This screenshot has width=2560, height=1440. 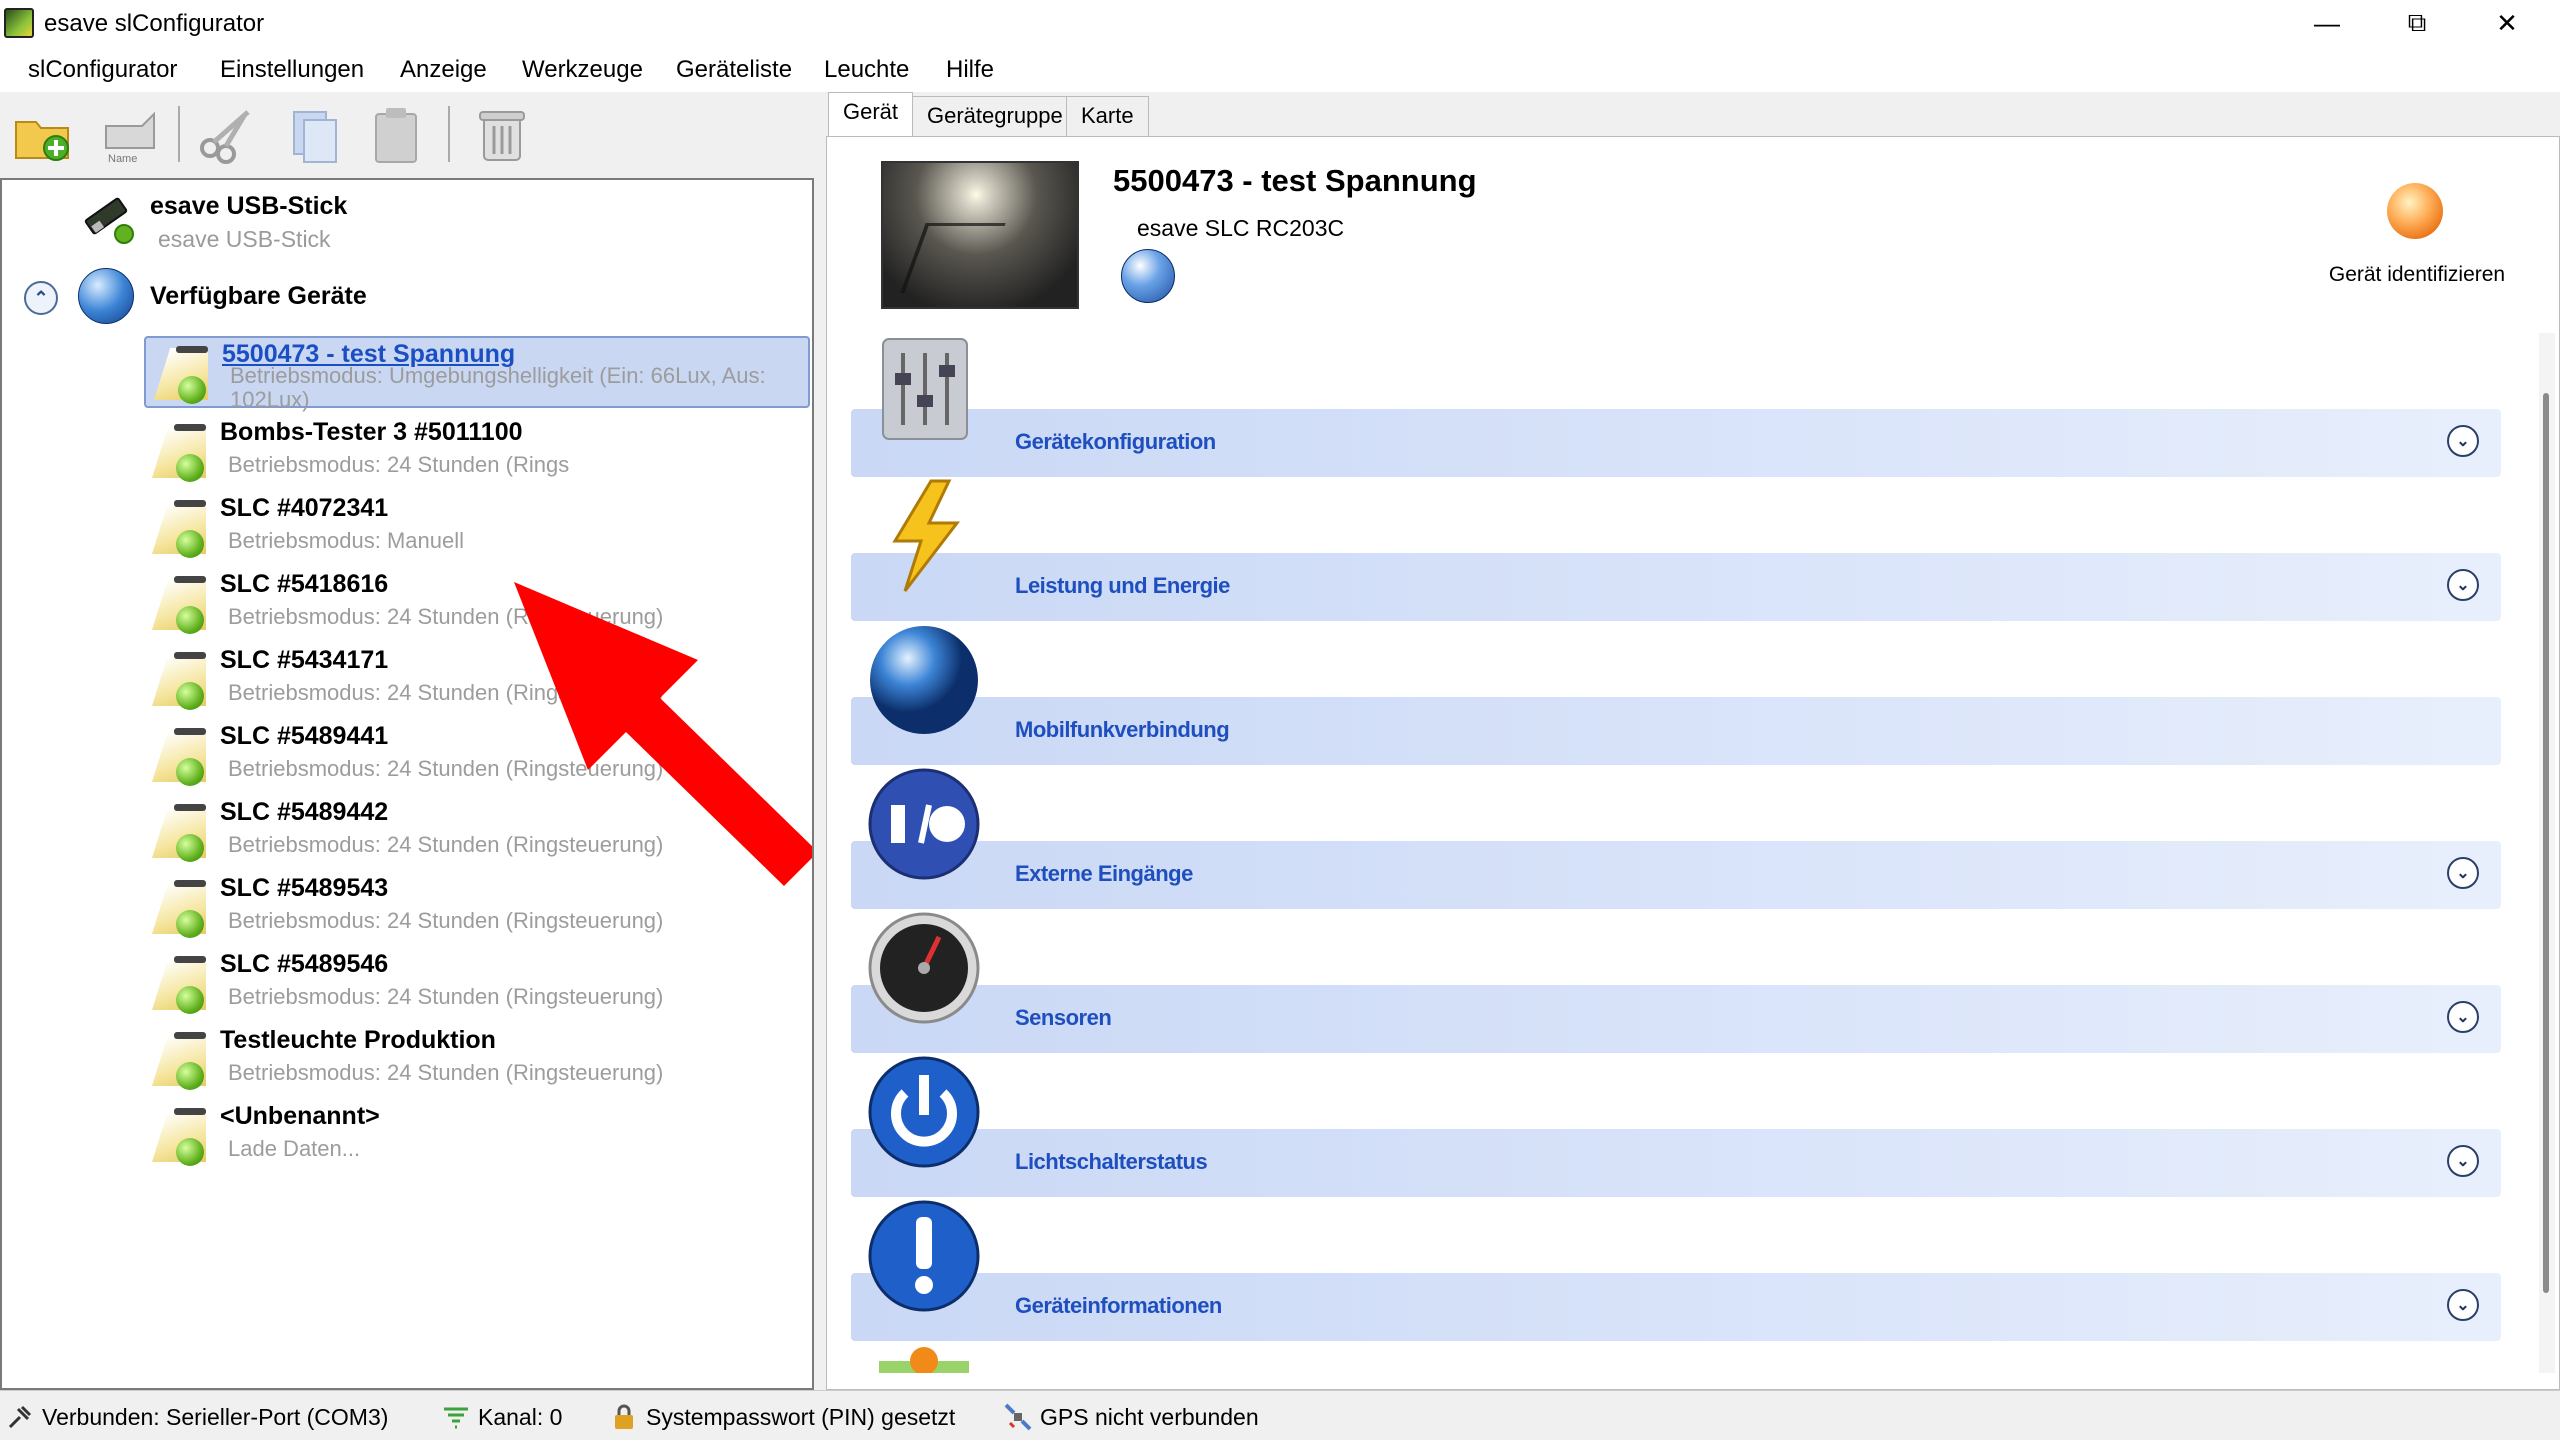 I want to click on map-icon, so click(x=924, y=1360).